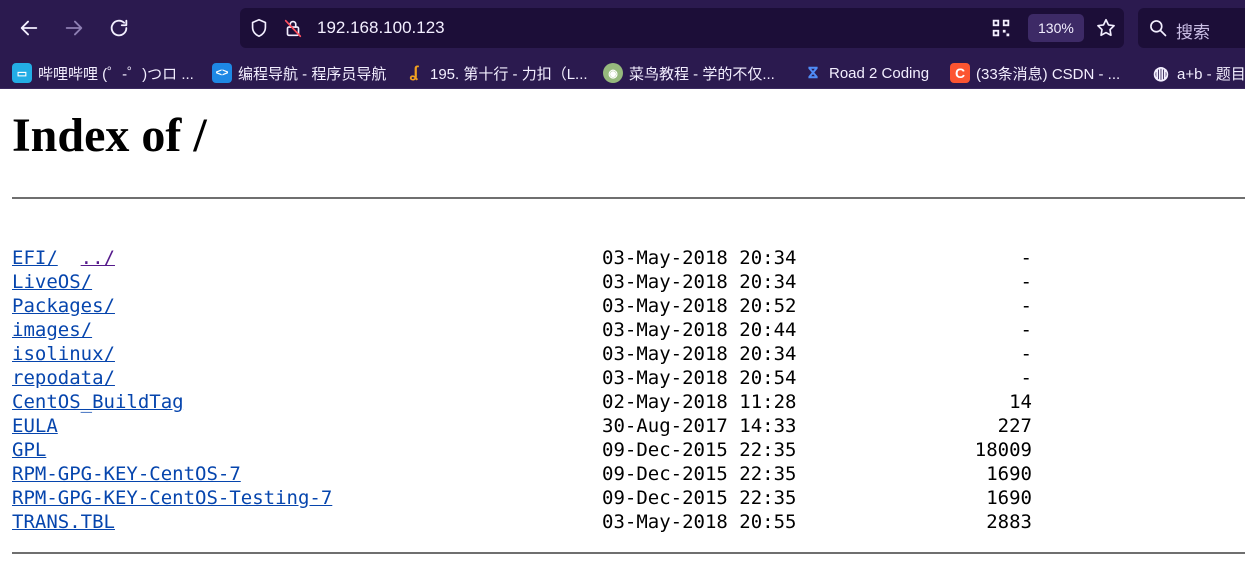 Image resolution: width=1245 pixels, height=570 pixels. Describe the element at coordinates (1193, 33) in the screenshot. I see `search-placeholder: 搜索` at that location.